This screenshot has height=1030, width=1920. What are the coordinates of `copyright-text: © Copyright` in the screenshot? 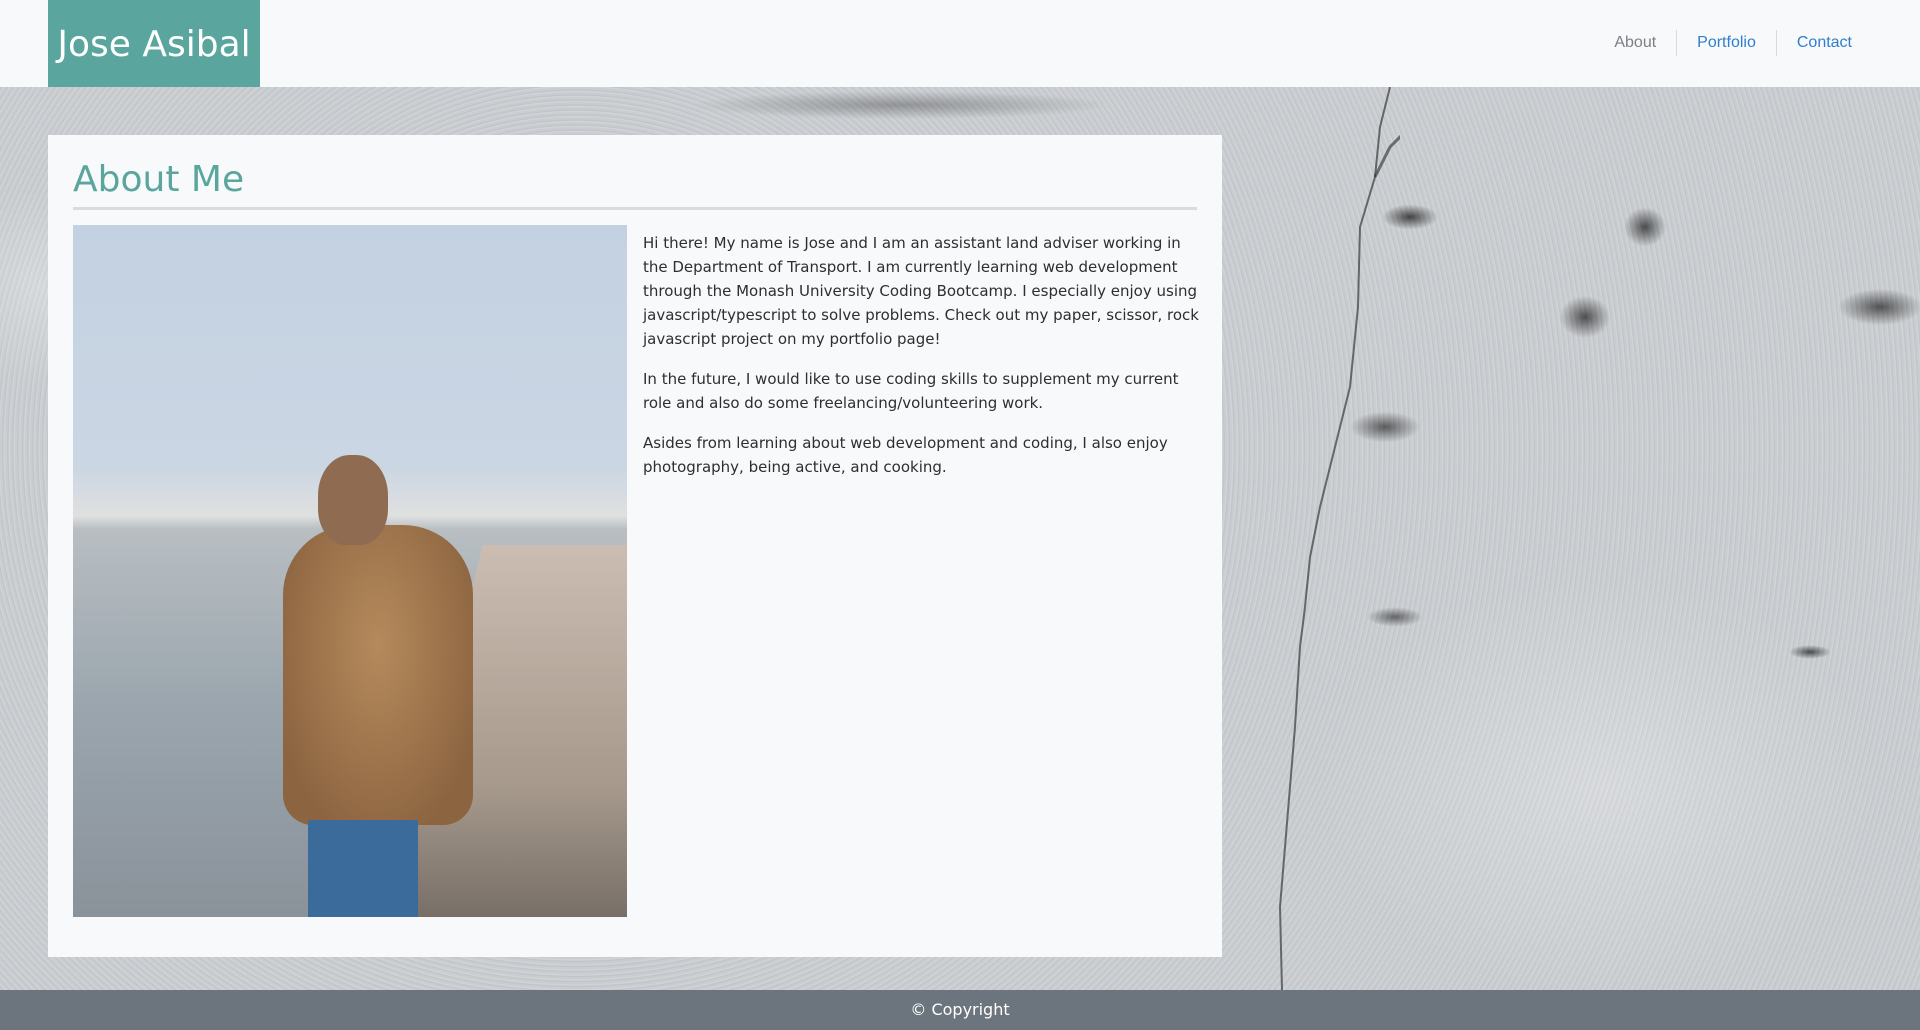 It's located at (960, 1009).